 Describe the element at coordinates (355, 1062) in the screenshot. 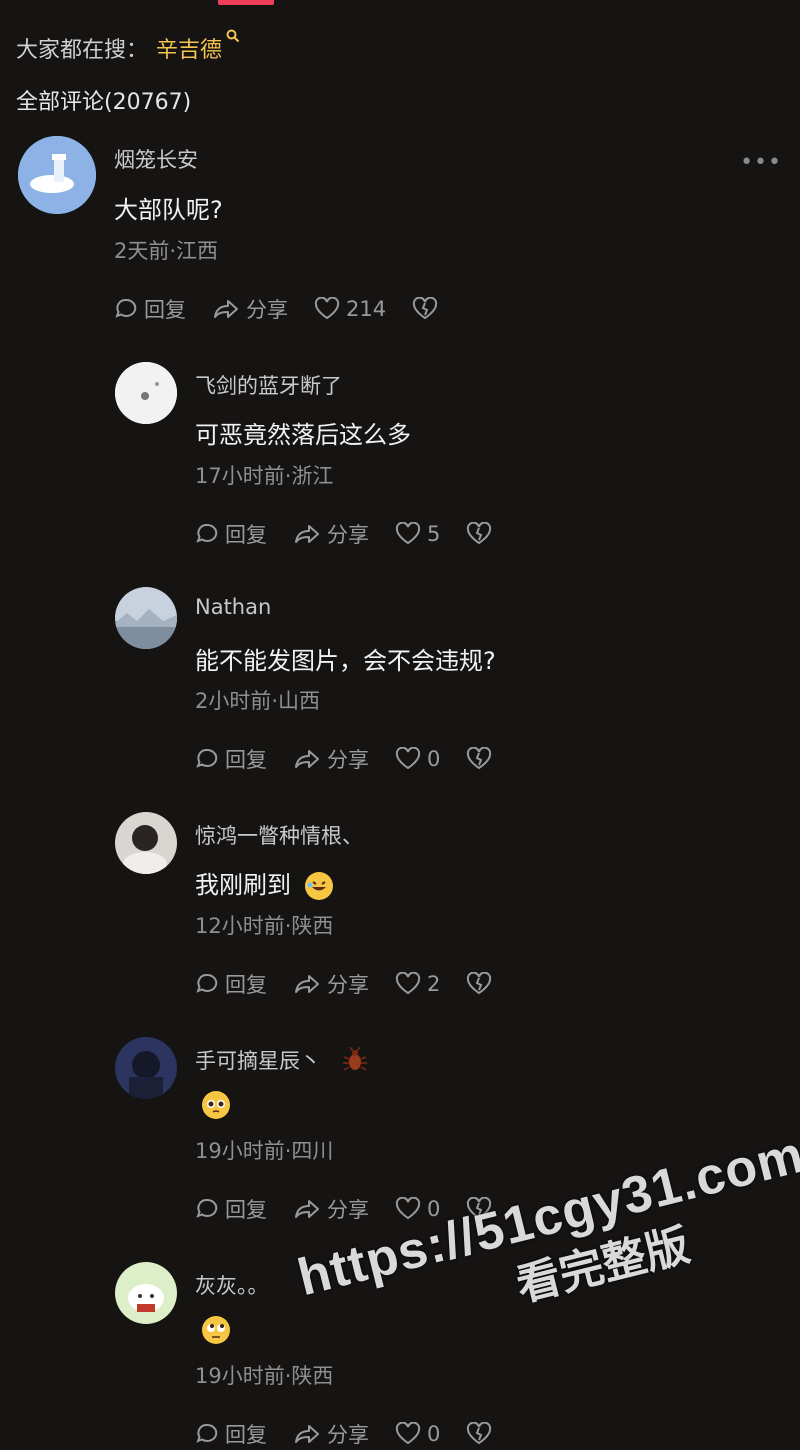

I see `bug-icon` at that location.